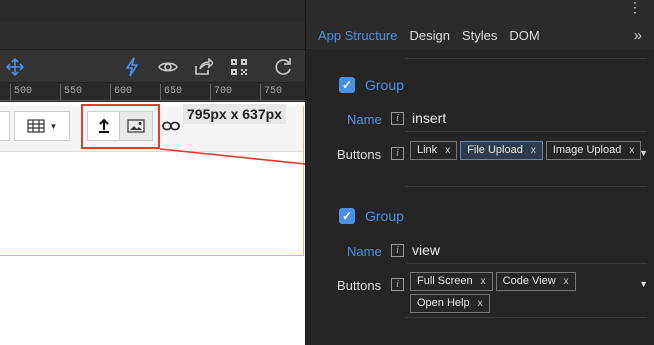 The width and height of the screenshot is (654, 345). I want to click on tab-styles: Styles, so click(479, 35).